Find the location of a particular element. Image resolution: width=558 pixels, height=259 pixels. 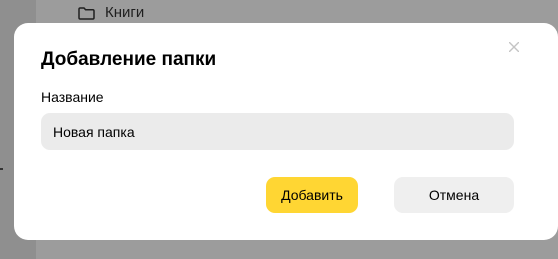

close-button is located at coordinates (514, 47).